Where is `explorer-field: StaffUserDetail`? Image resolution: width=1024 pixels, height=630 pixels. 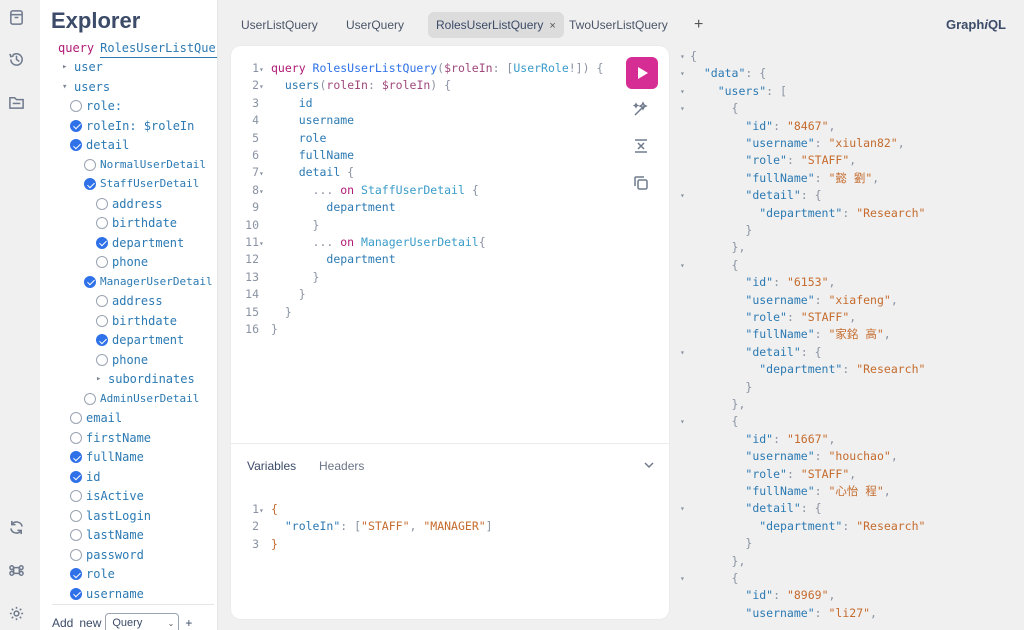
explorer-field: StaffUserDetail is located at coordinates (141, 184).